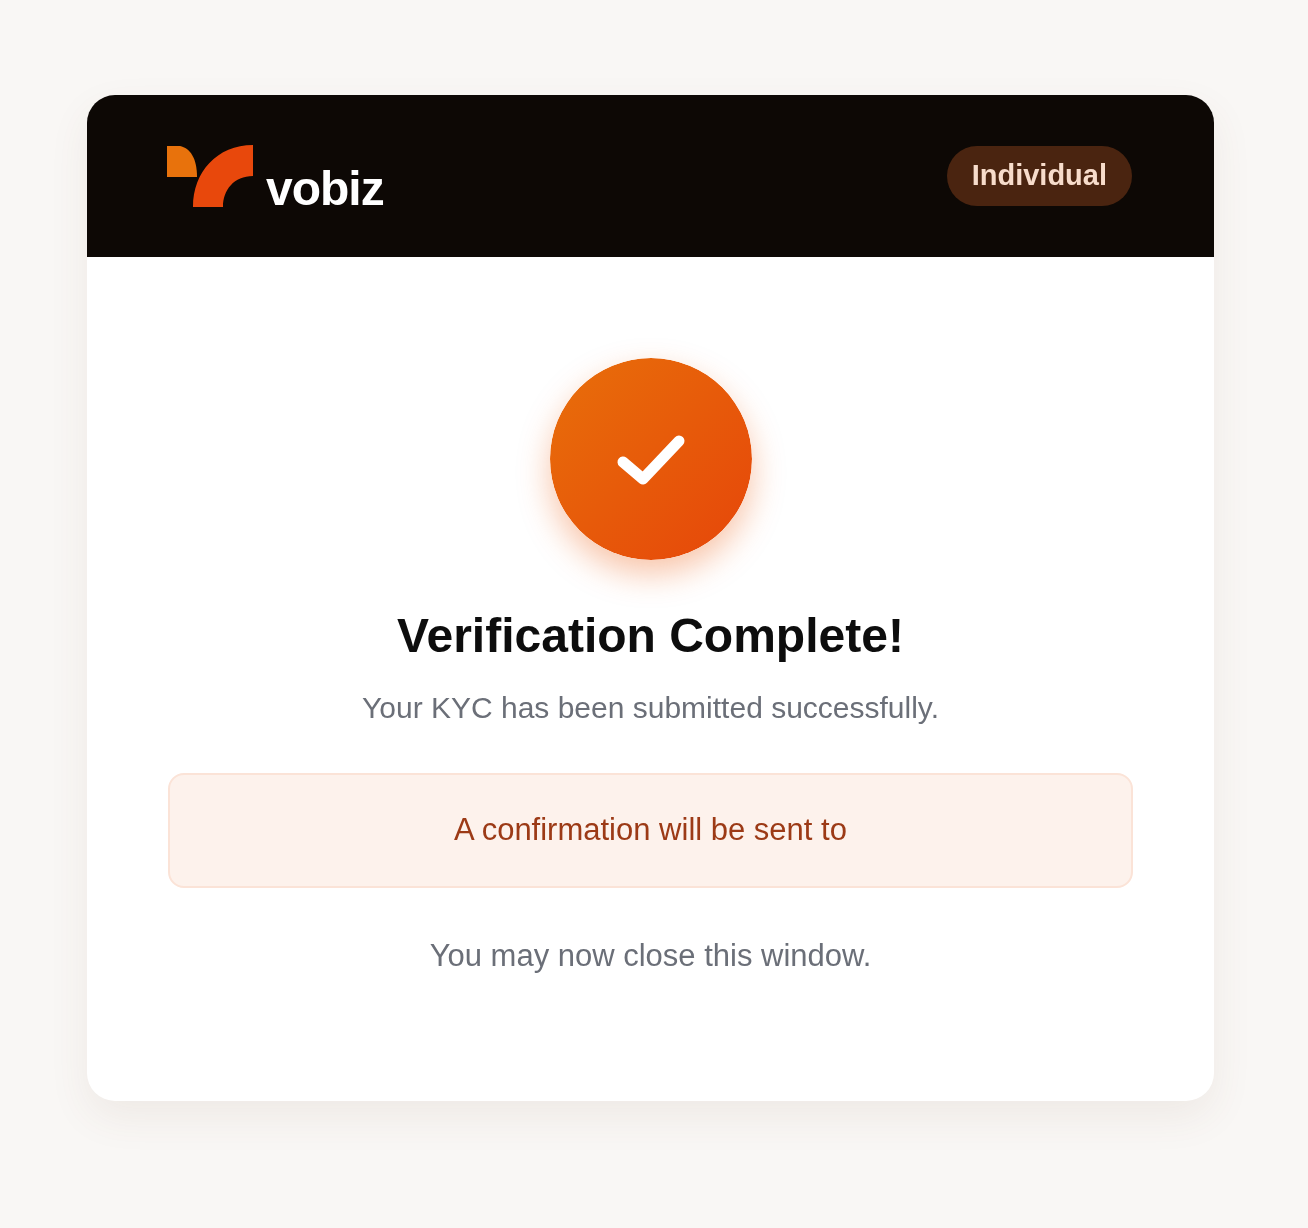 The image size is (1308, 1228). Describe the element at coordinates (325, 189) in the screenshot. I see `logo-text: vobiz` at that location.